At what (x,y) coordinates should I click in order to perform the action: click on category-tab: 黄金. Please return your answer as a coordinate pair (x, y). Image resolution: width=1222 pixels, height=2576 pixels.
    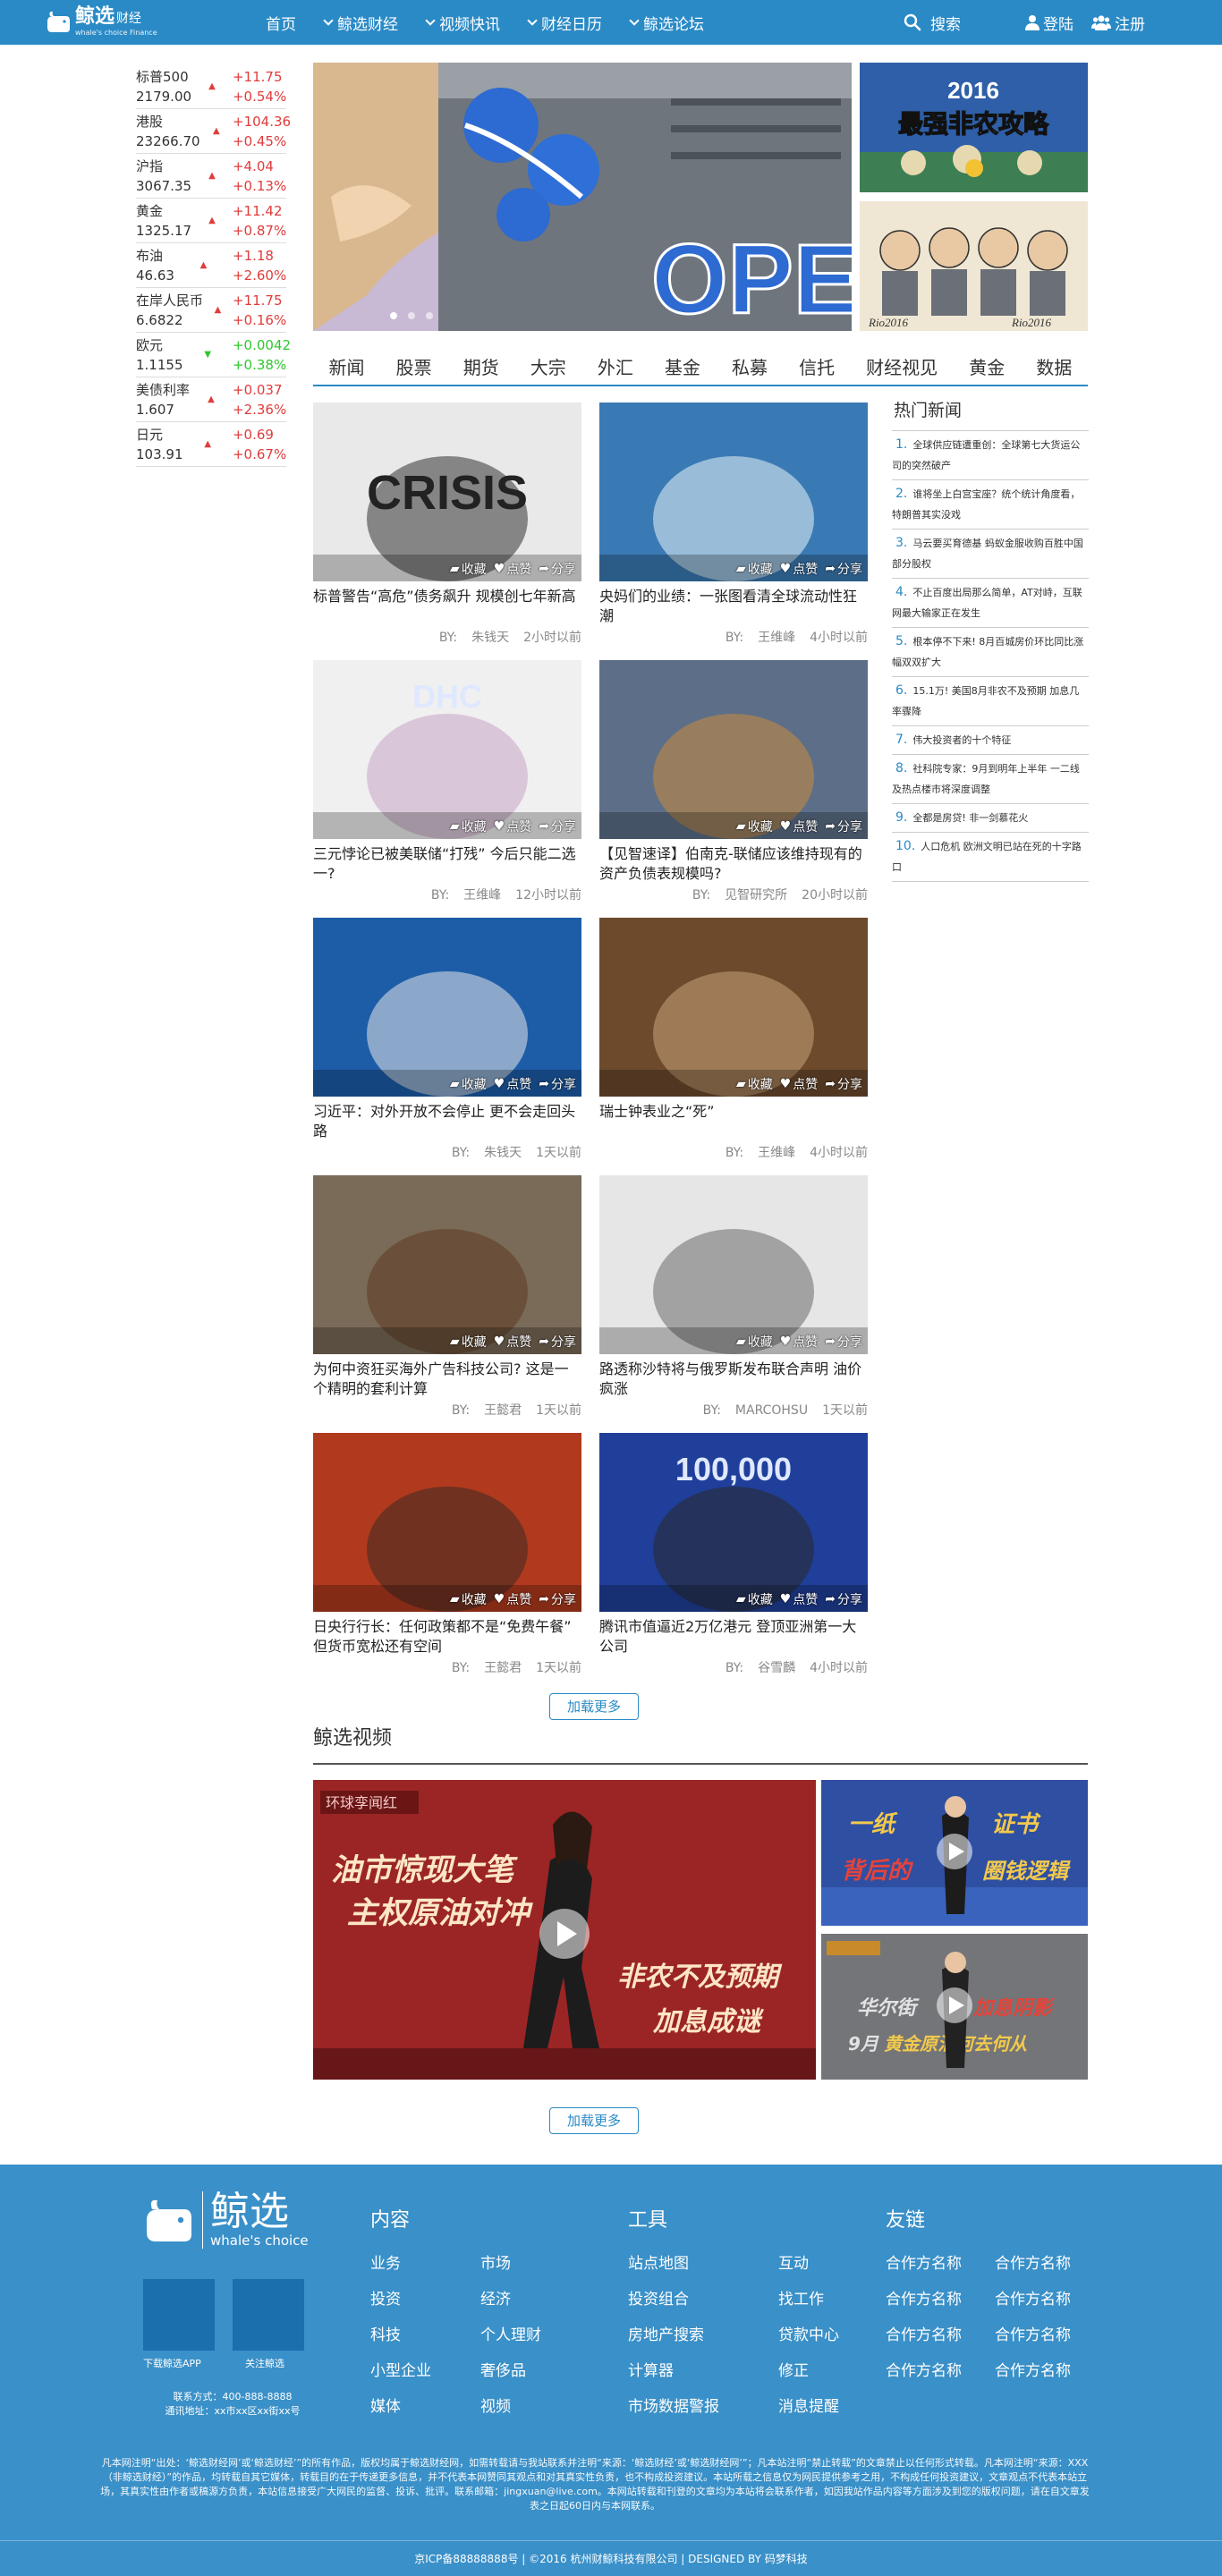
    Looking at the image, I should click on (987, 366).